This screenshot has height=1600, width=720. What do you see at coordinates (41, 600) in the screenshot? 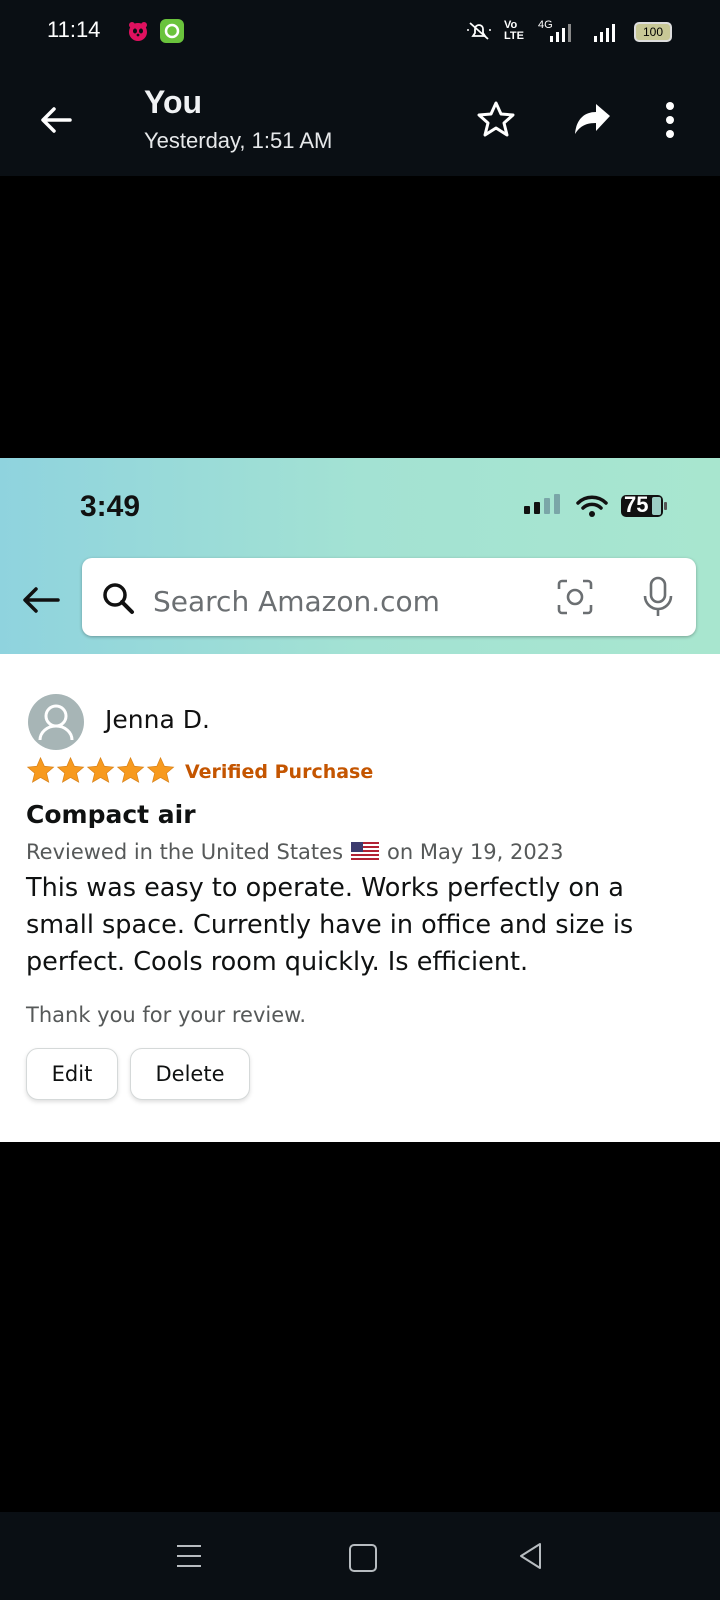
I see `amazon-back-arrow-icon` at bounding box center [41, 600].